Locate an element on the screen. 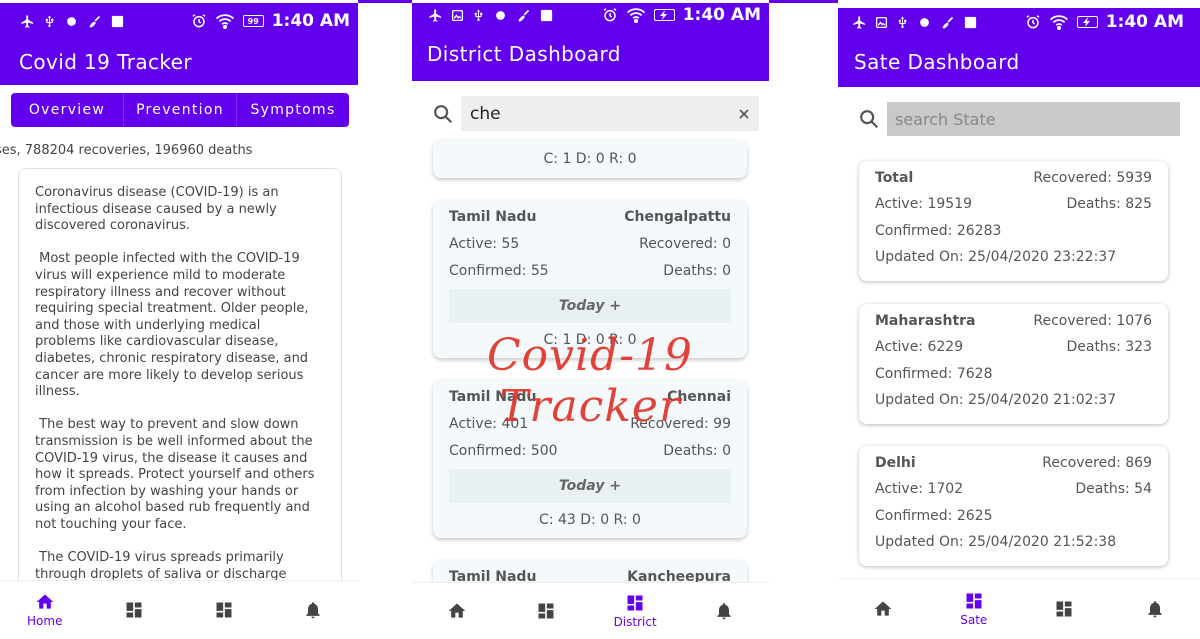  state-active: Active: 19519 is located at coordinates (924, 204).